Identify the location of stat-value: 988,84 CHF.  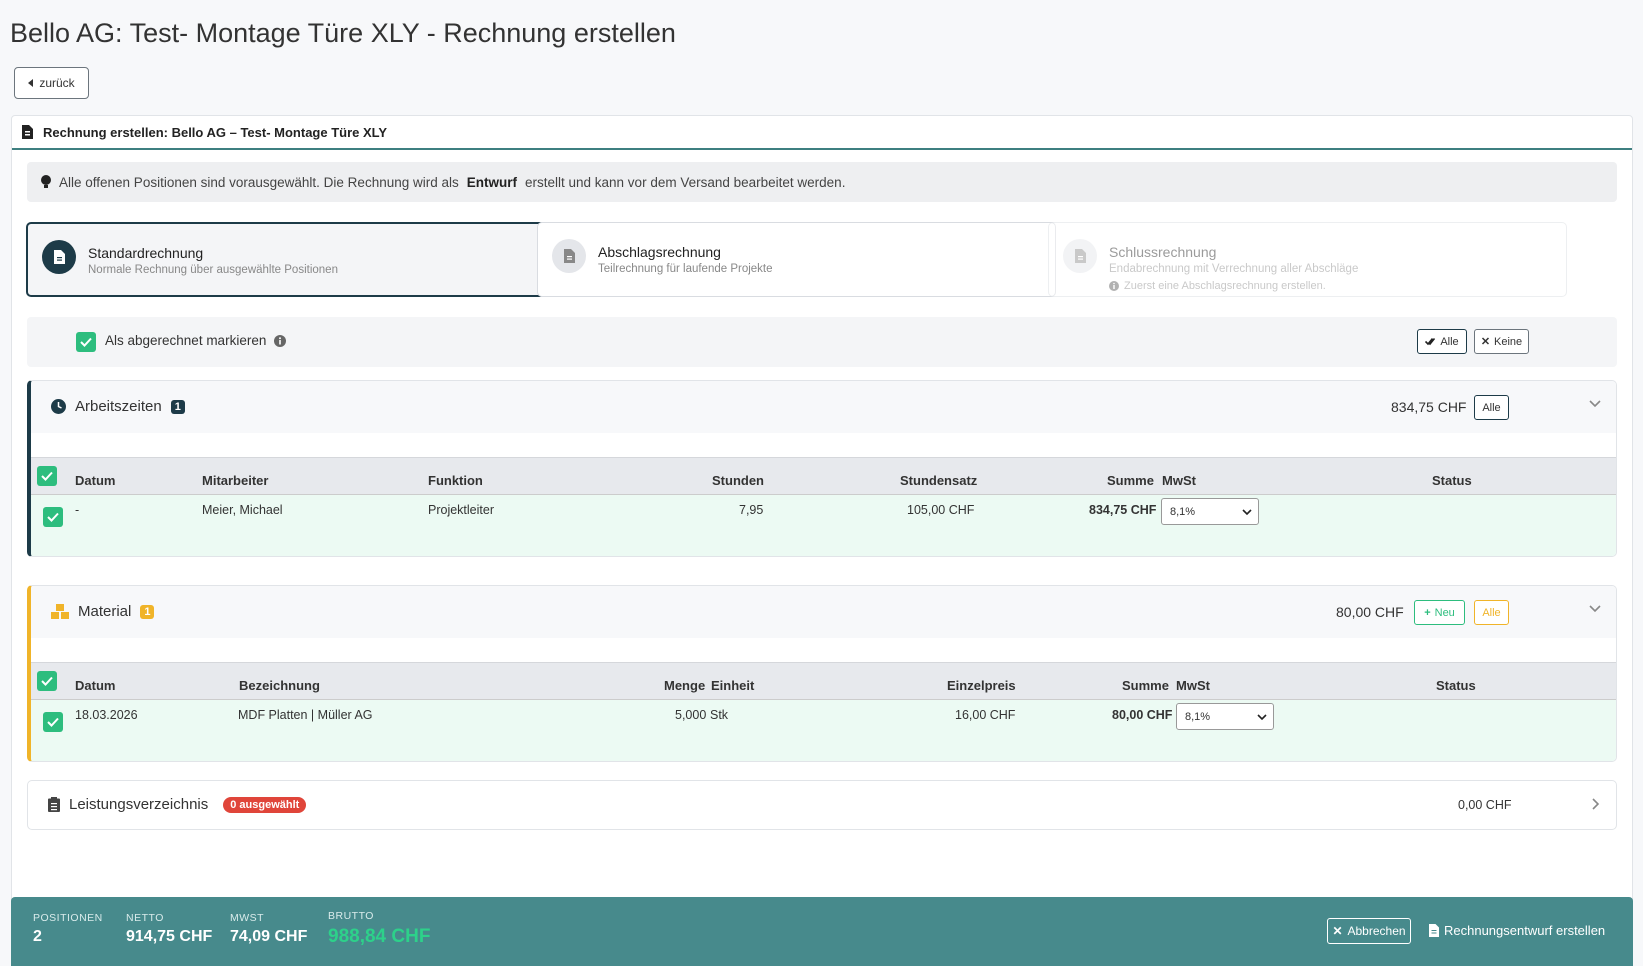
(379, 936).